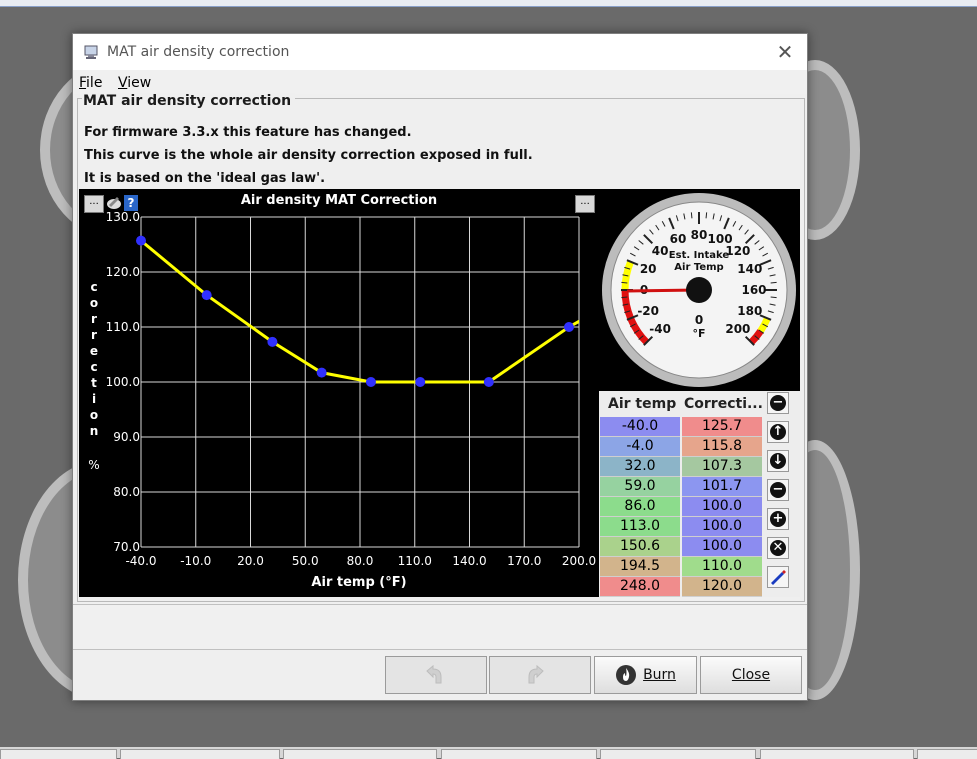  I want to click on move-down-button: ↓, so click(778, 461).